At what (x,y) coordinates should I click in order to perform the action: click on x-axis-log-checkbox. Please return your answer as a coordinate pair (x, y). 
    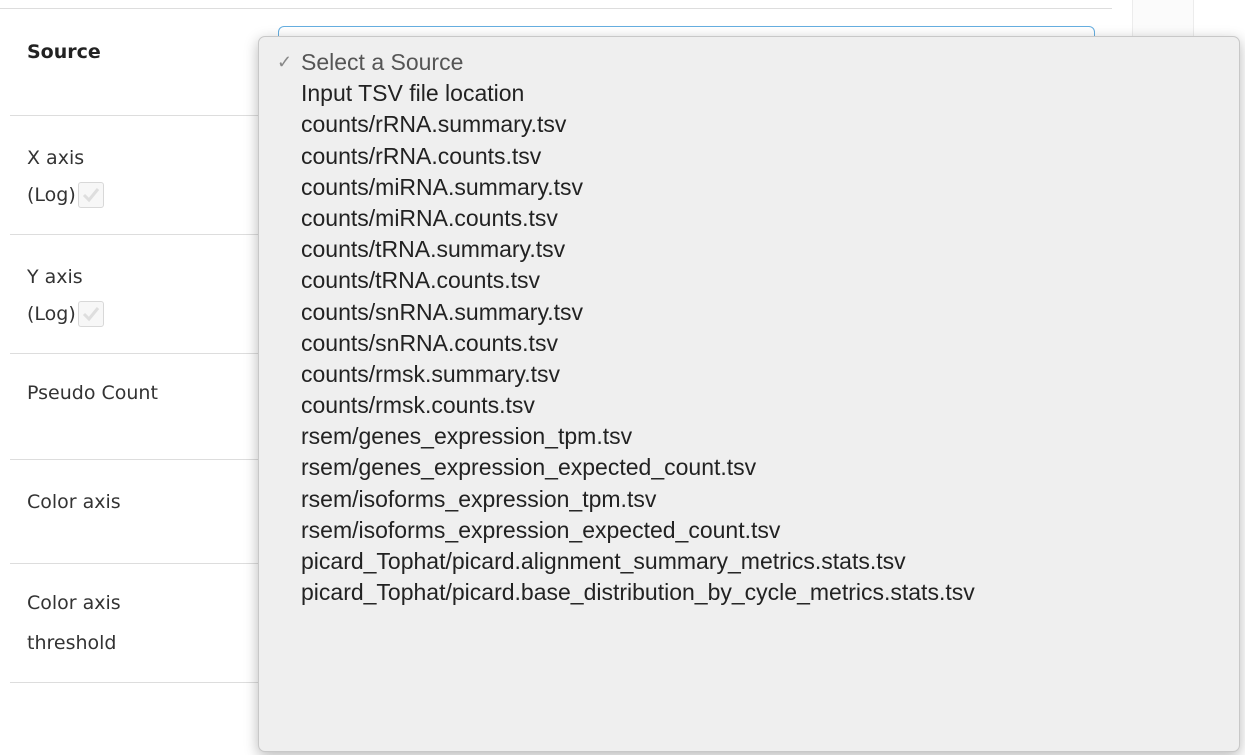
    Looking at the image, I should click on (90, 195).